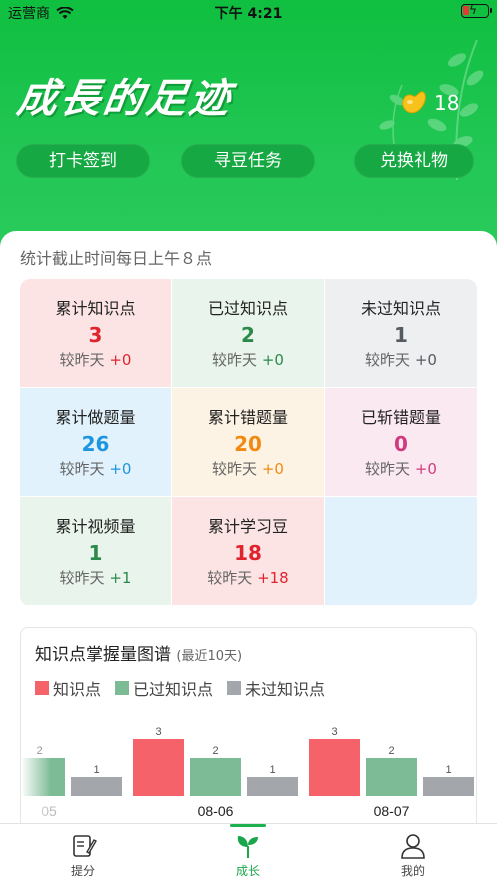  What do you see at coordinates (103, 655) in the screenshot?
I see `chart-title-text: 知识点掌握量图谱` at bounding box center [103, 655].